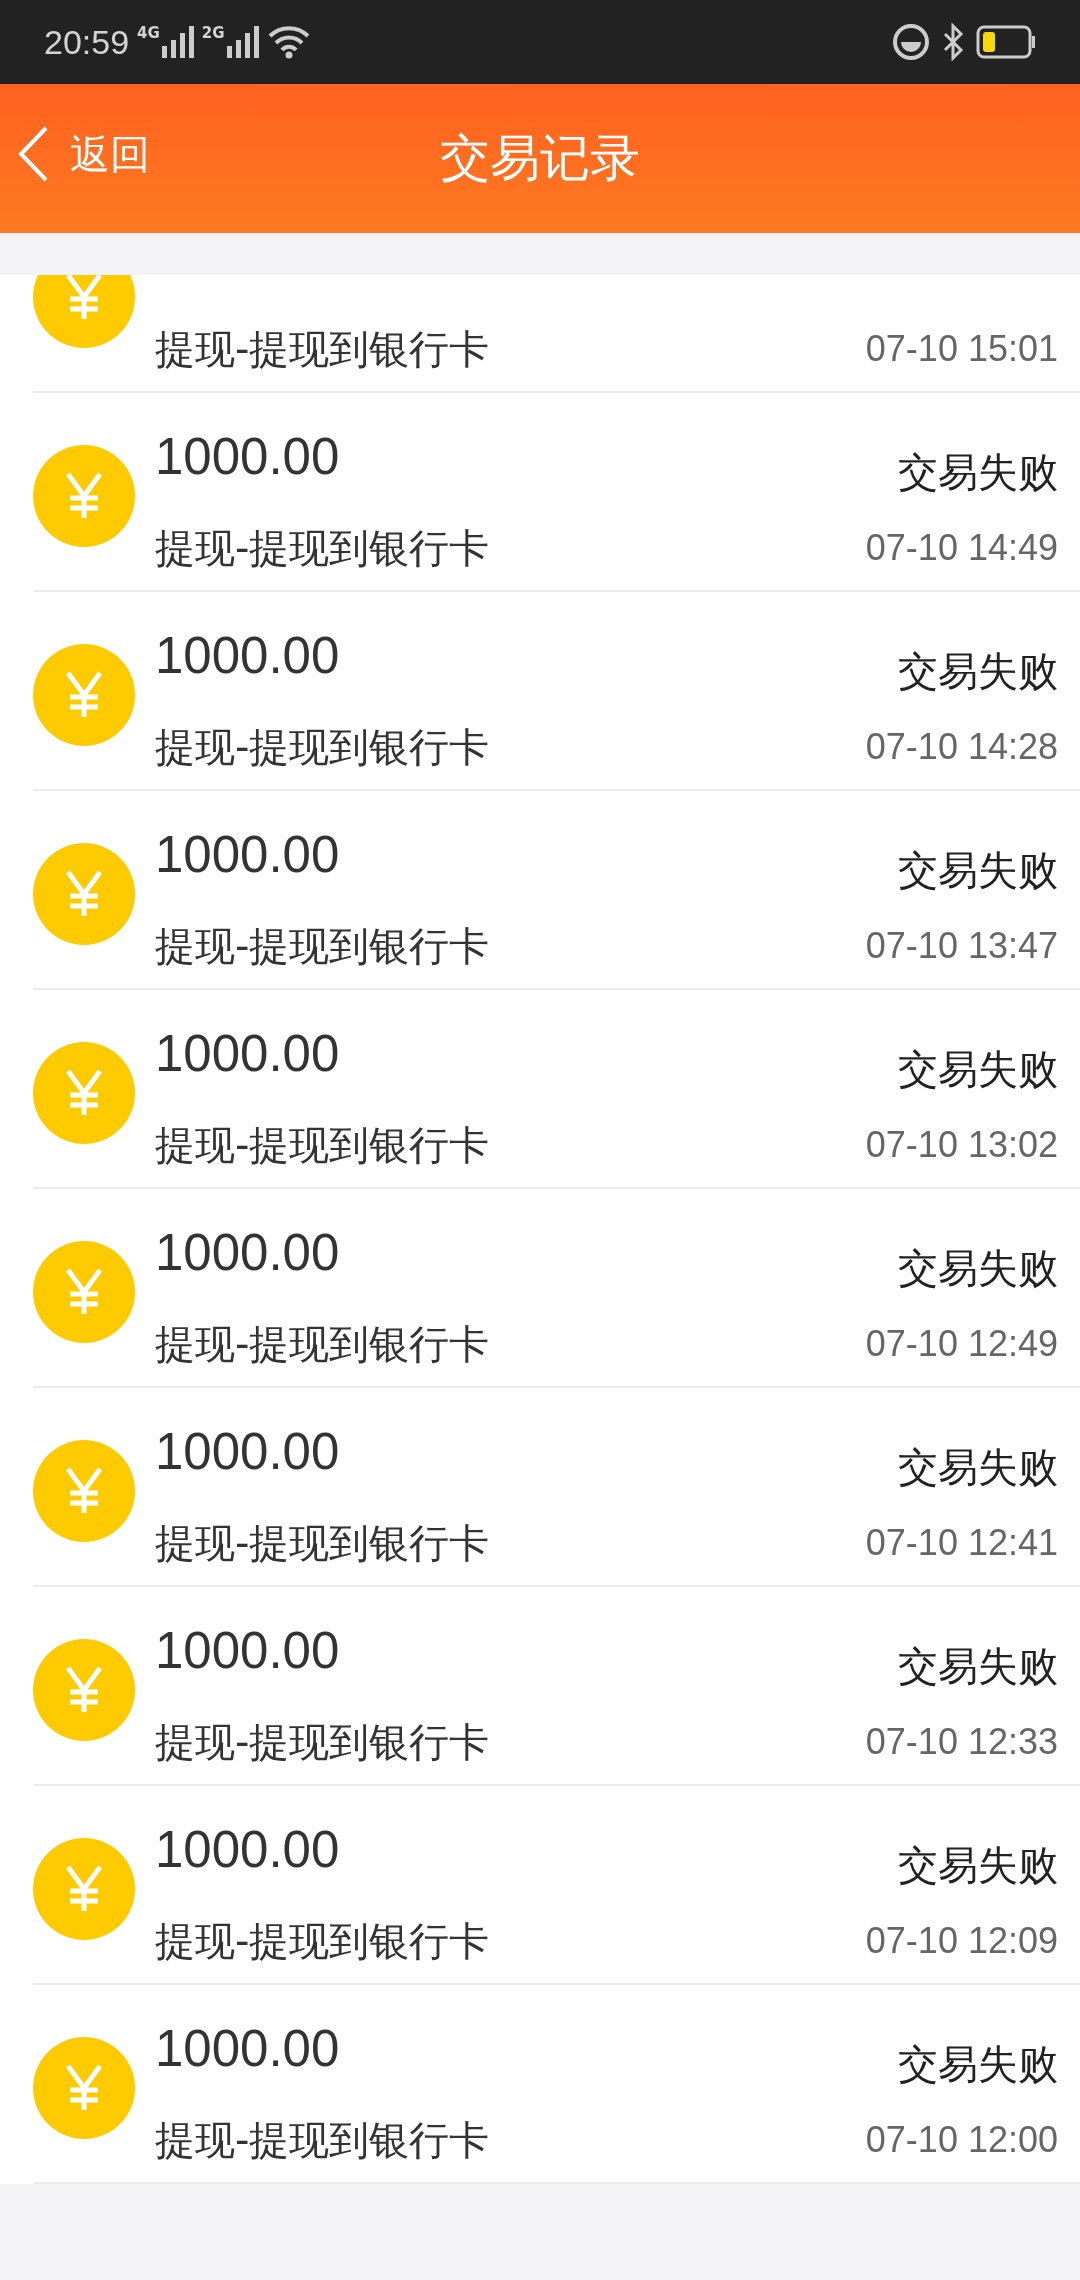 This screenshot has width=1080, height=2280. Describe the element at coordinates (288, 42) in the screenshot. I see `wifi-icon` at that location.